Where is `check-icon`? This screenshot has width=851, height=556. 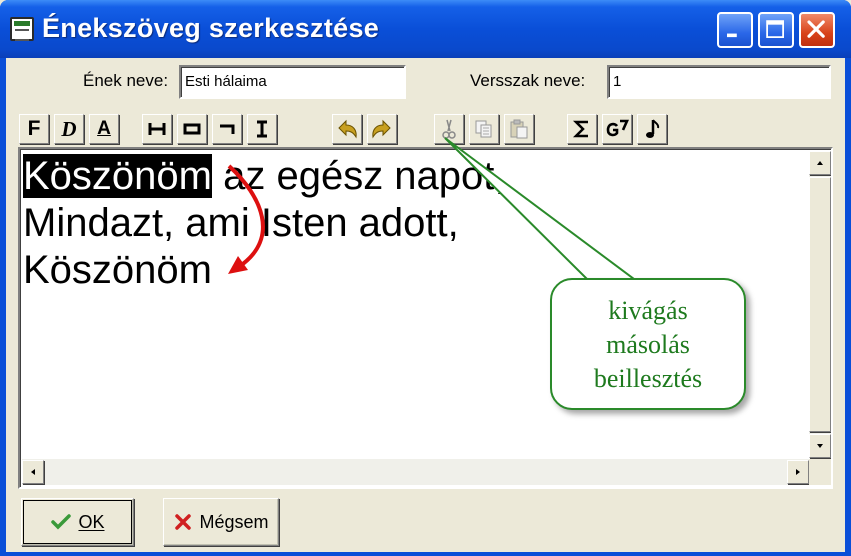
check-icon is located at coordinates (61, 522).